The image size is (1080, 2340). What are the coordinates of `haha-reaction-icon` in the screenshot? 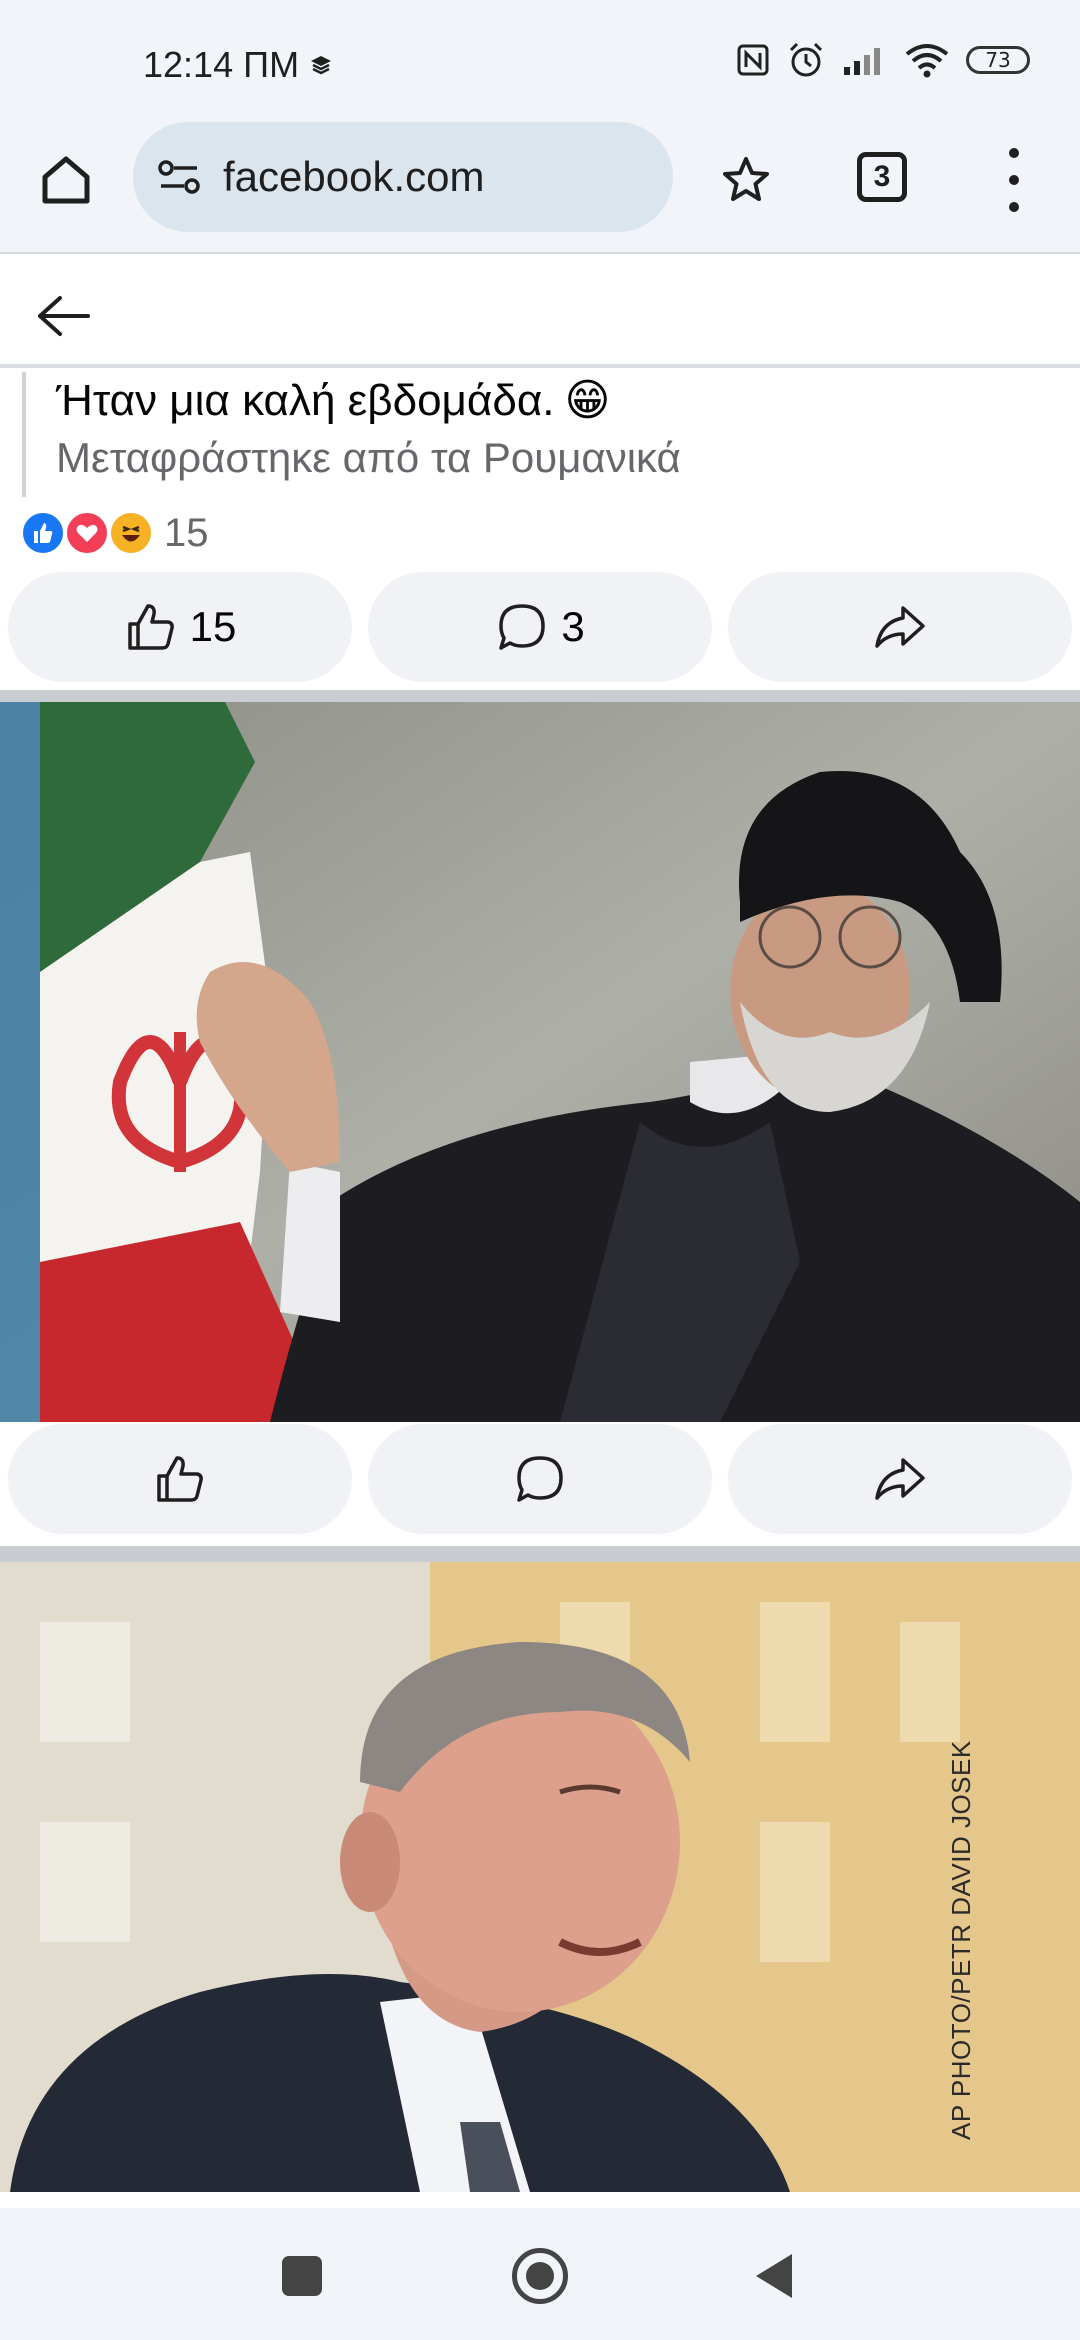 It's located at (131, 533).